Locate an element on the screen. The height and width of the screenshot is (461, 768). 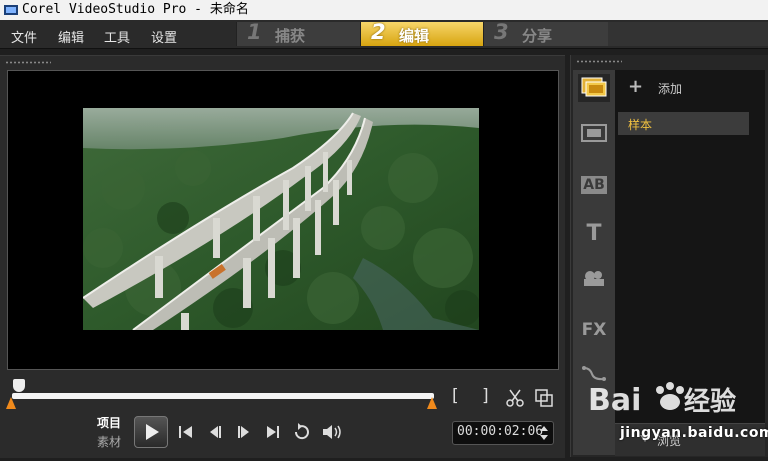
folder-label: 样本 is located at coordinates (640, 125).